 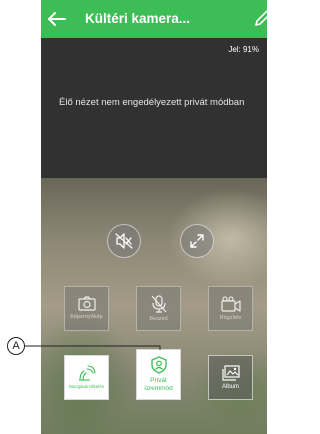 What do you see at coordinates (86, 303) in the screenshot?
I see `camera-icon` at bounding box center [86, 303].